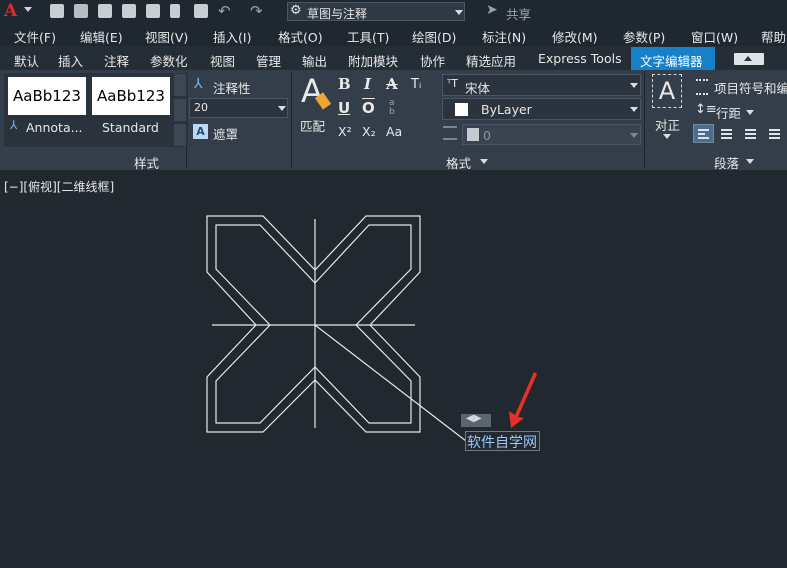  What do you see at coordinates (238, 108) in the screenshot?
I see `text-height-input: 20` at bounding box center [238, 108].